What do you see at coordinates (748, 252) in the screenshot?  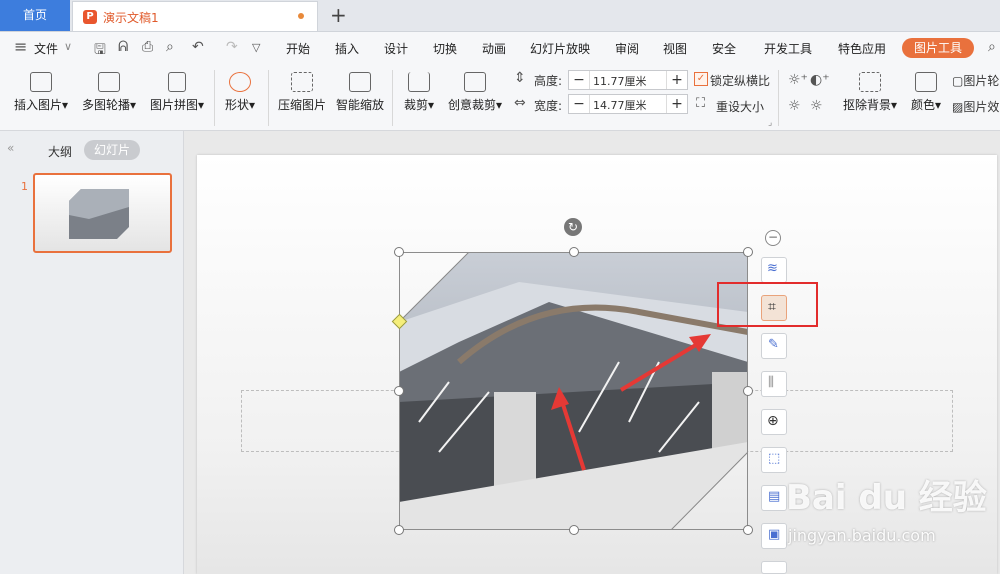 I see `resize-handle-ne` at bounding box center [748, 252].